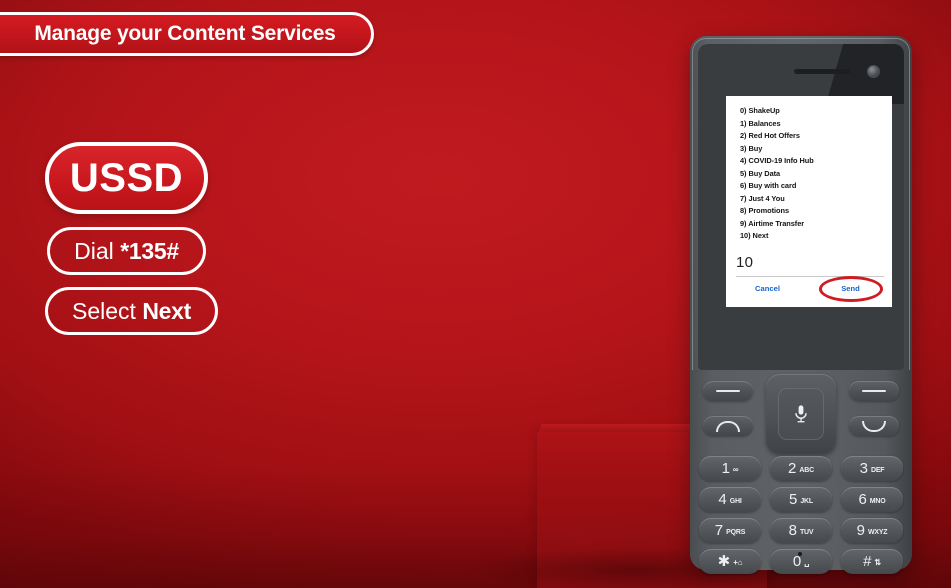 This screenshot has height=588, width=951. I want to click on menu-item: 1) Balances, so click(813, 124).